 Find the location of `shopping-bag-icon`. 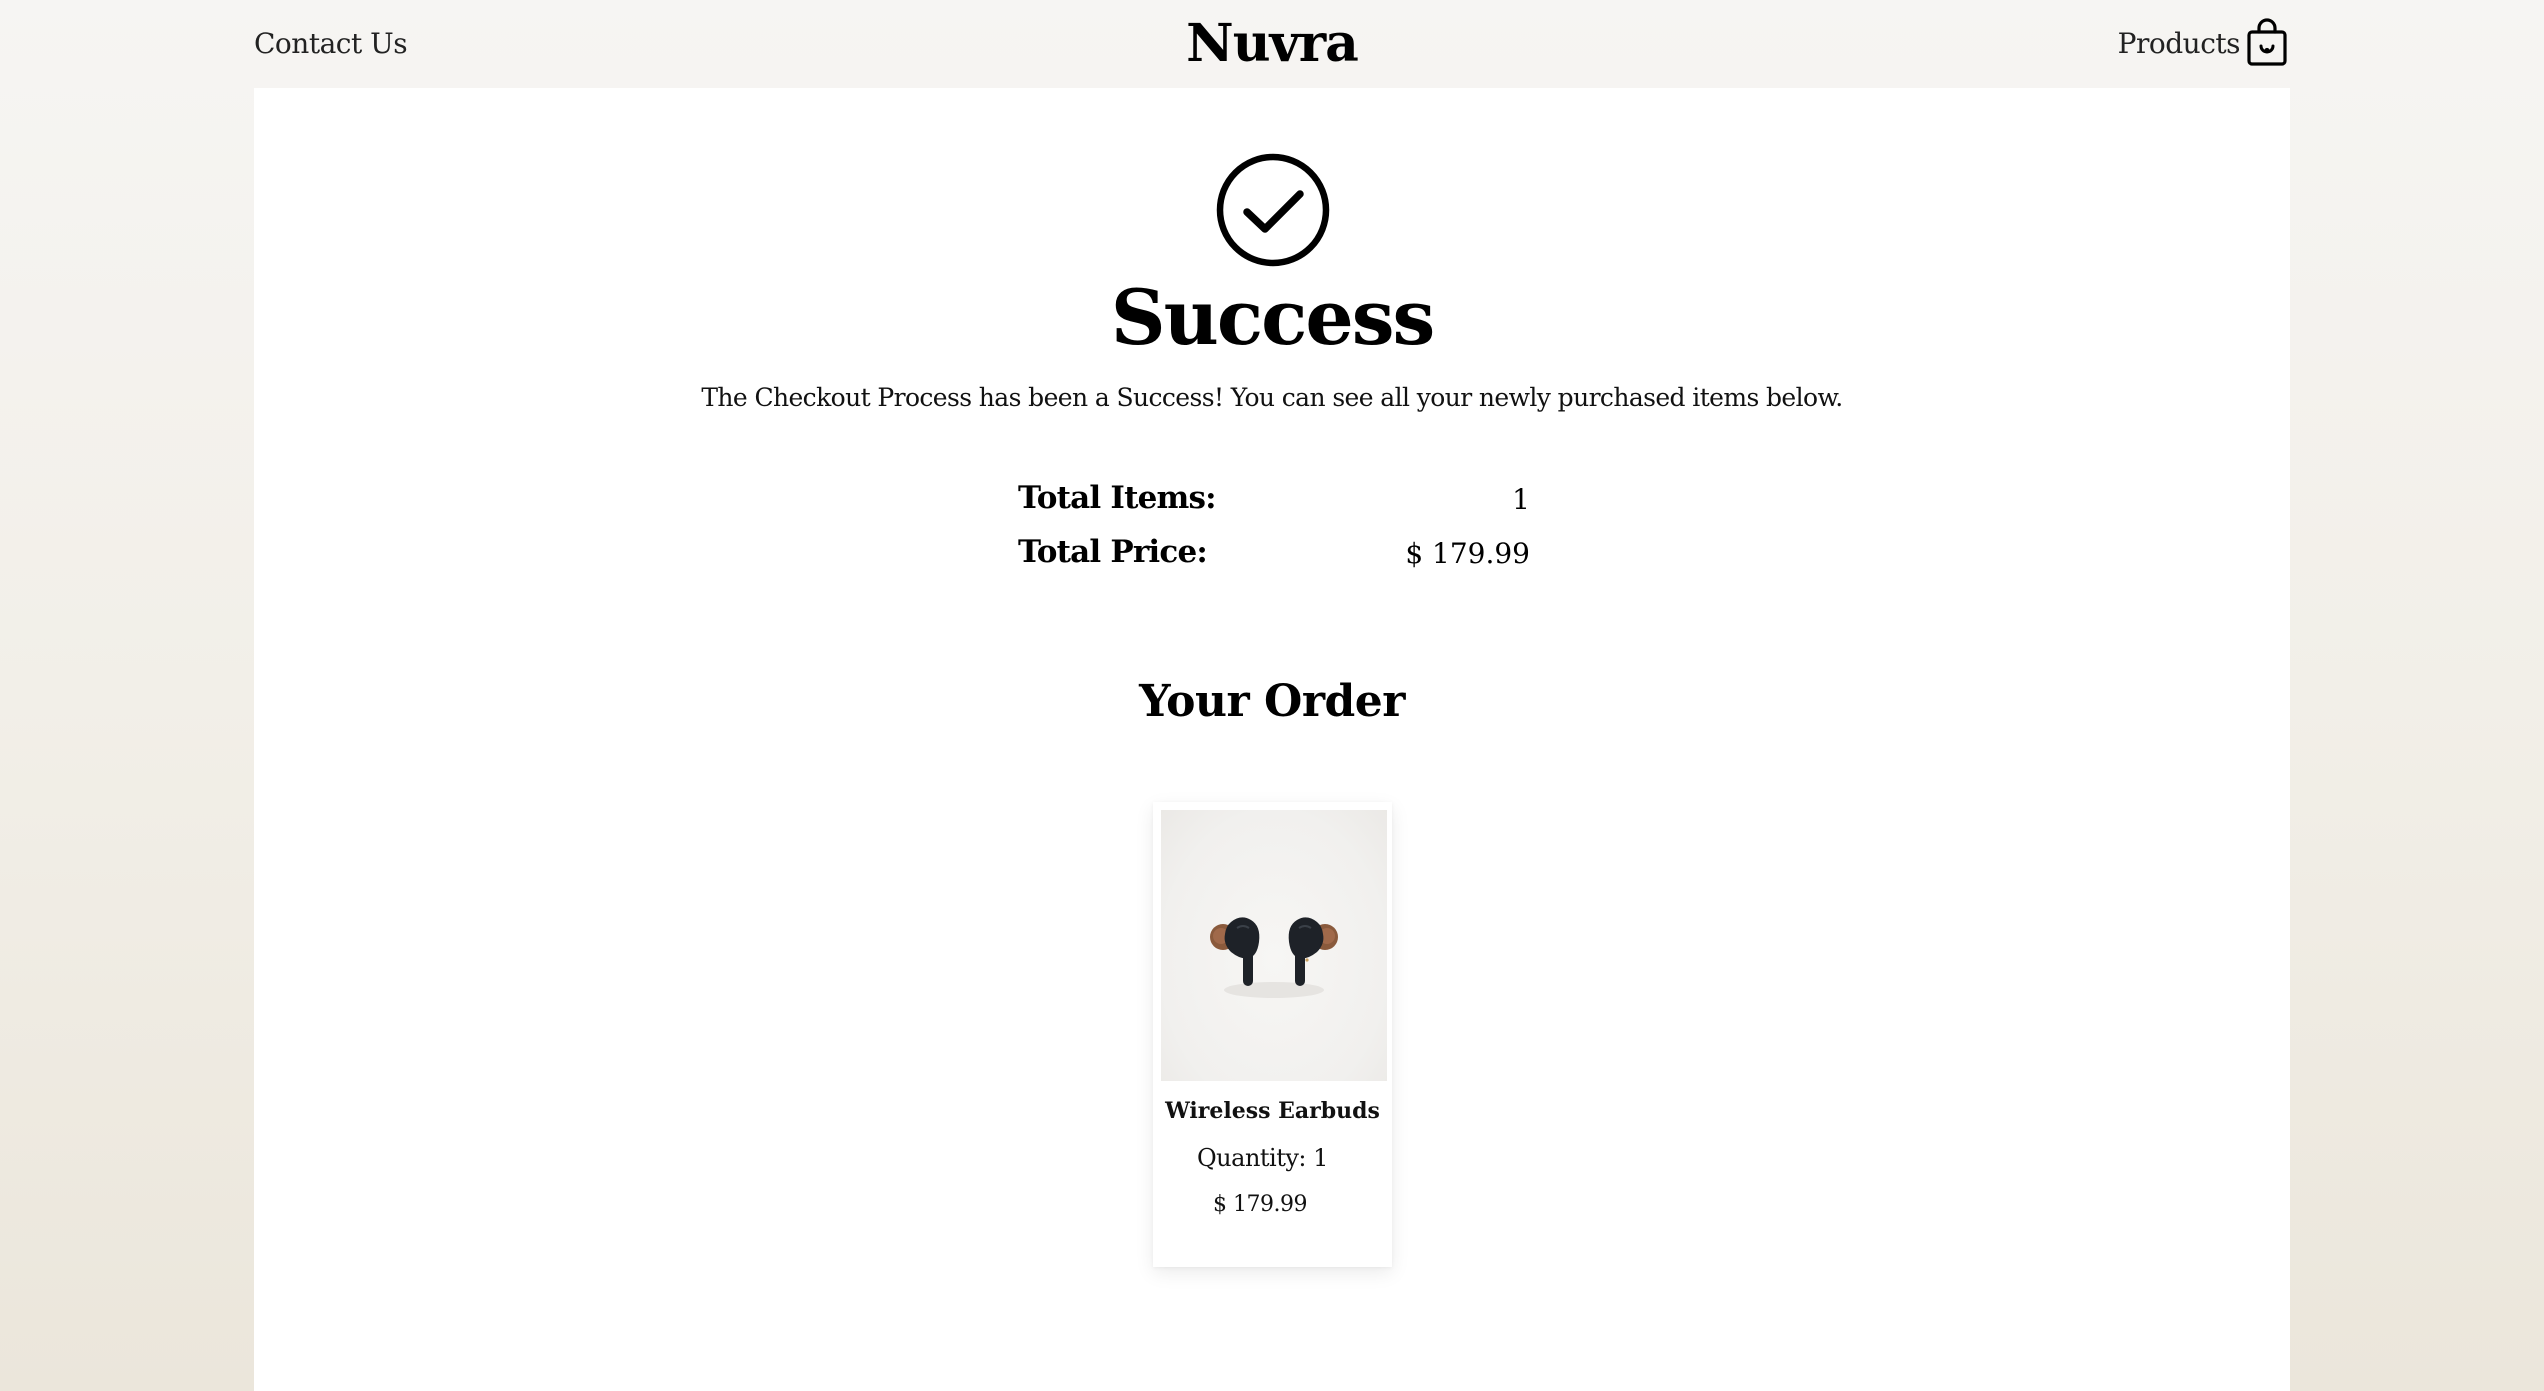

shopping-bag-icon is located at coordinates (2267, 42).